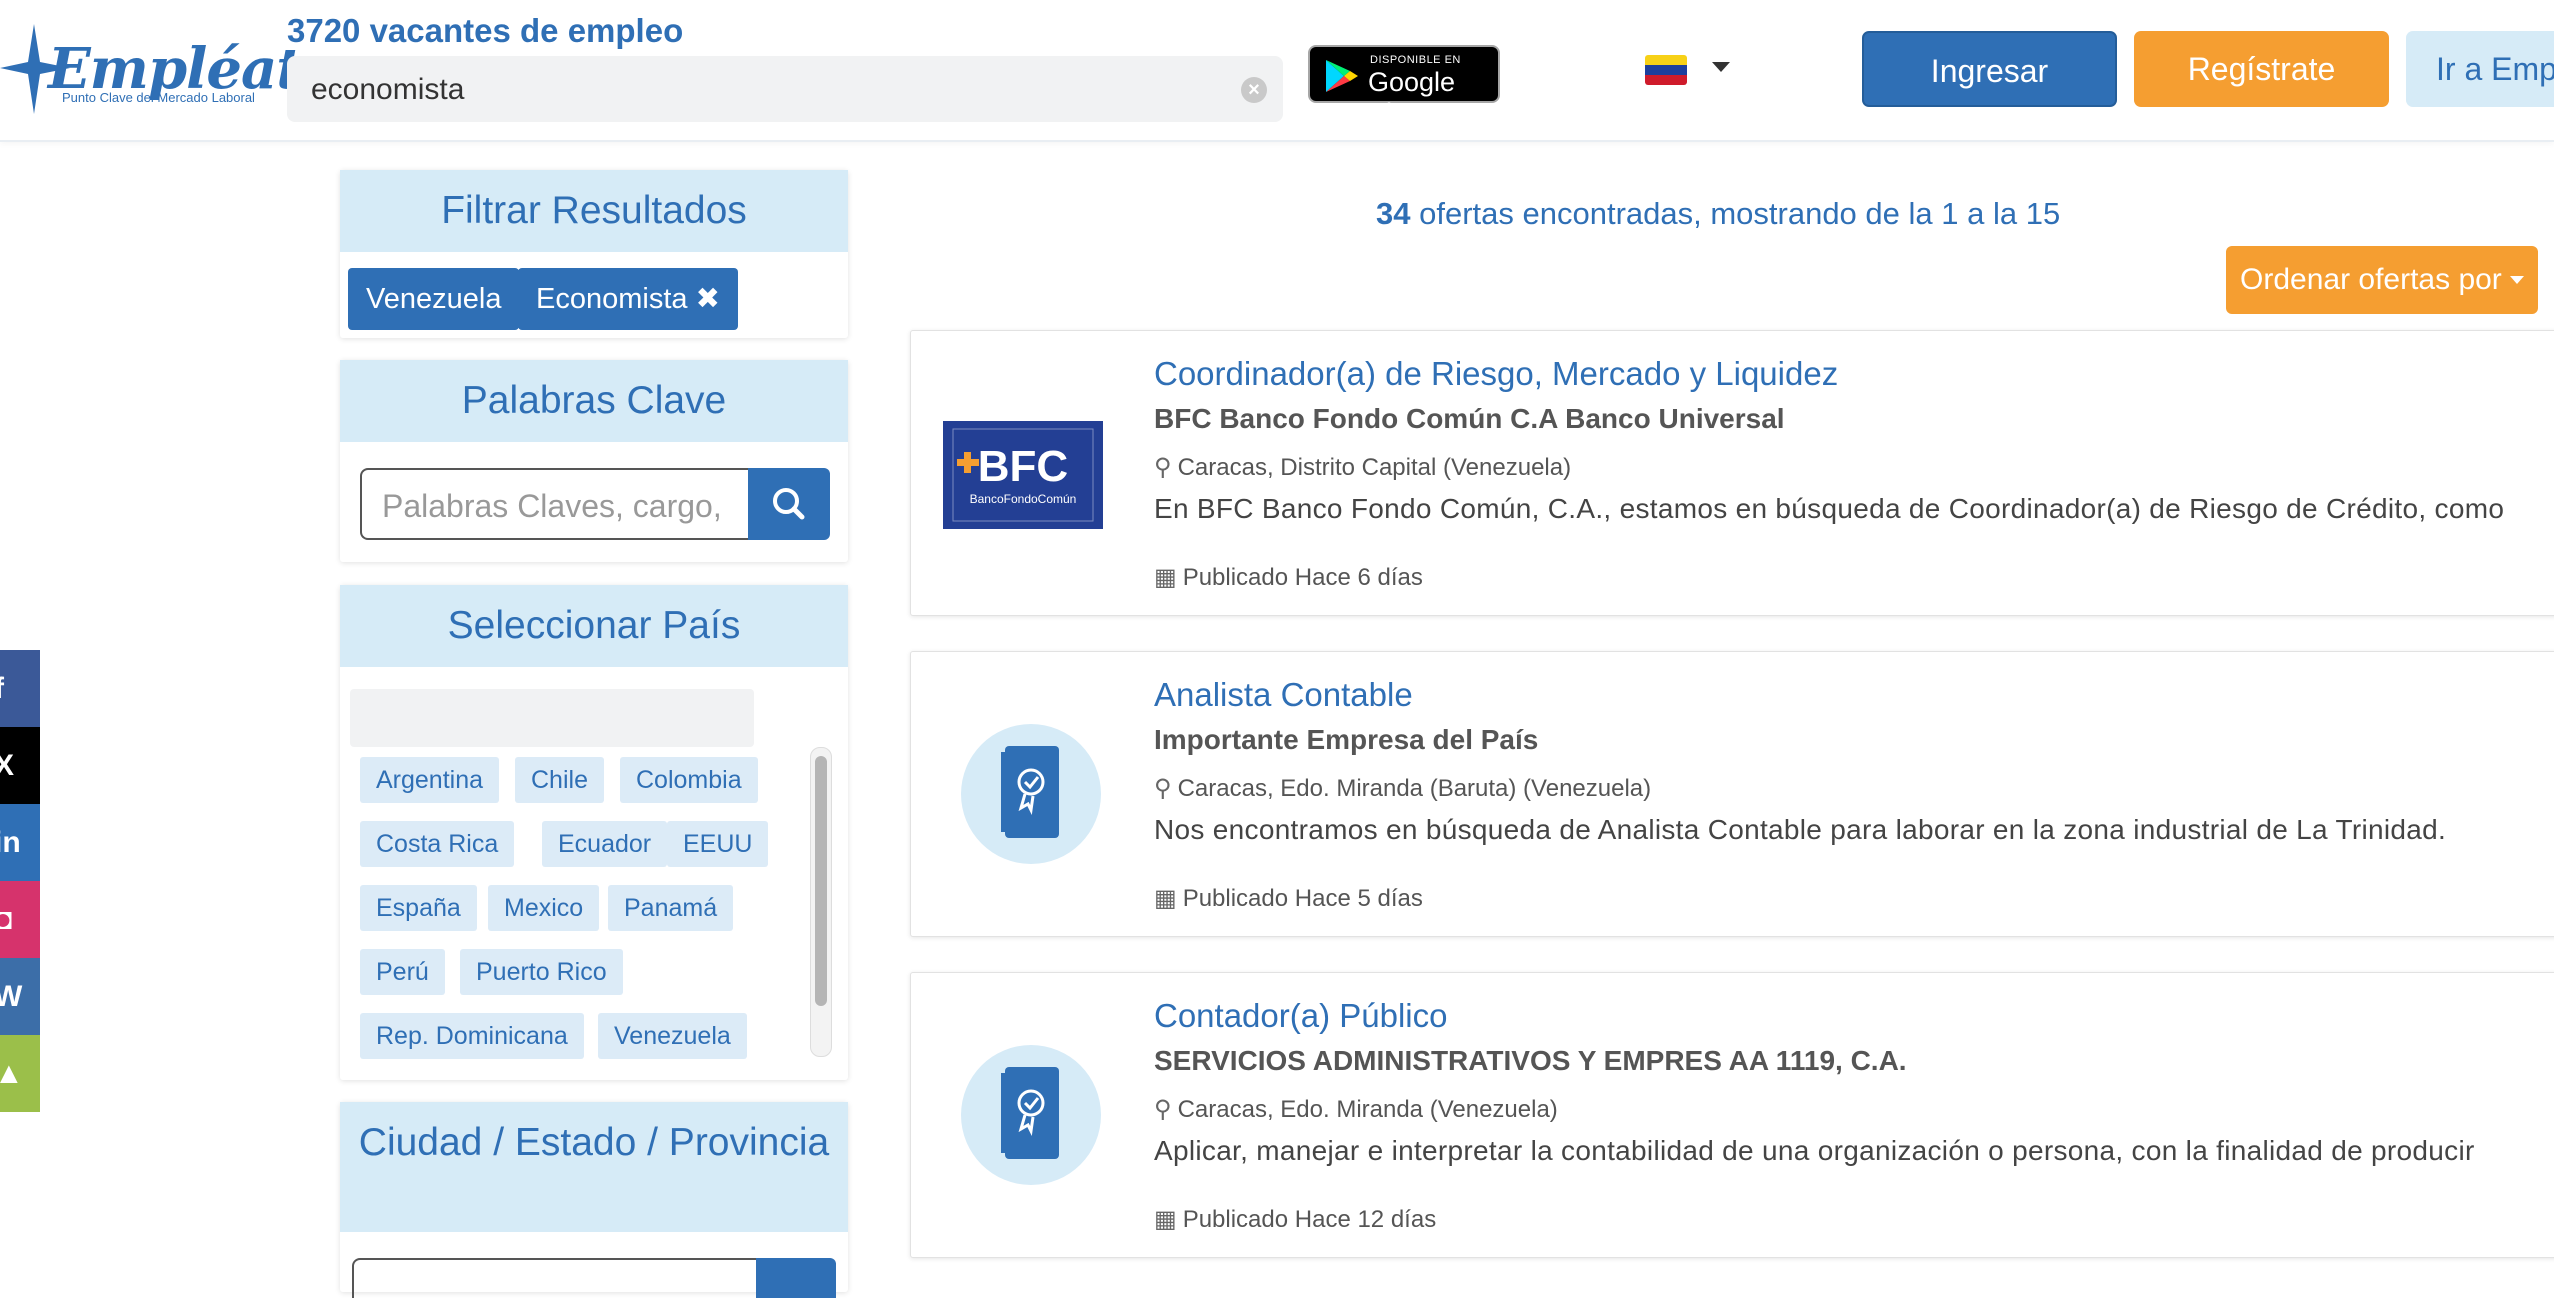 This screenshot has width=2554, height=1298. I want to click on country-title: Seleccionar País, so click(594, 626).